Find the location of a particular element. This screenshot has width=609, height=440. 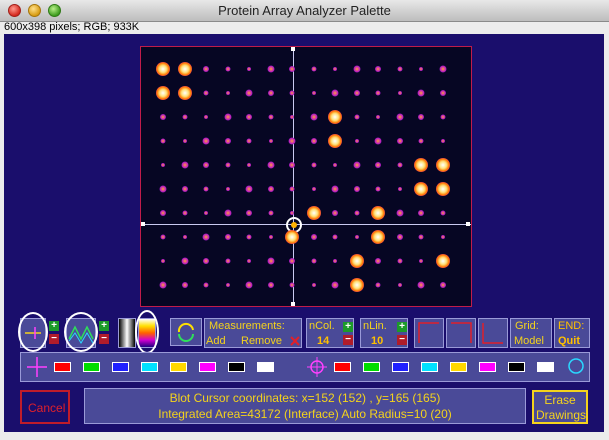

grid-corner-top-left-button is located at coordinates (429, 333).